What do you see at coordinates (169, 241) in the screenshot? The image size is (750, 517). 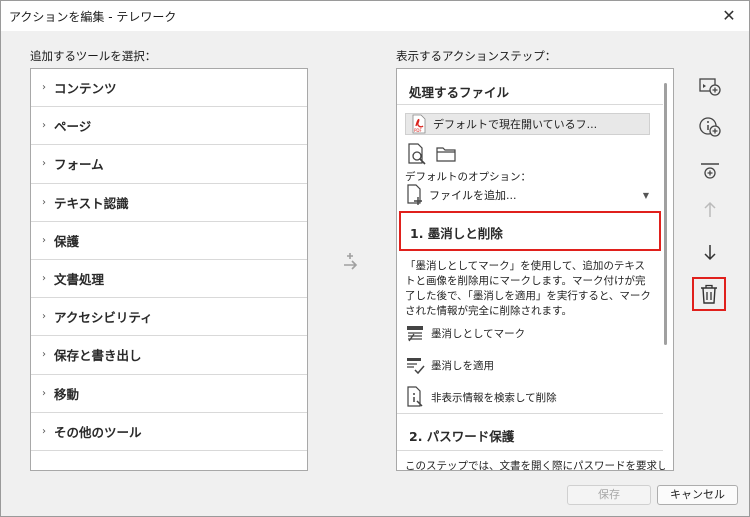 I see `category-protect: › 保護` at bounding box center [169, 241].